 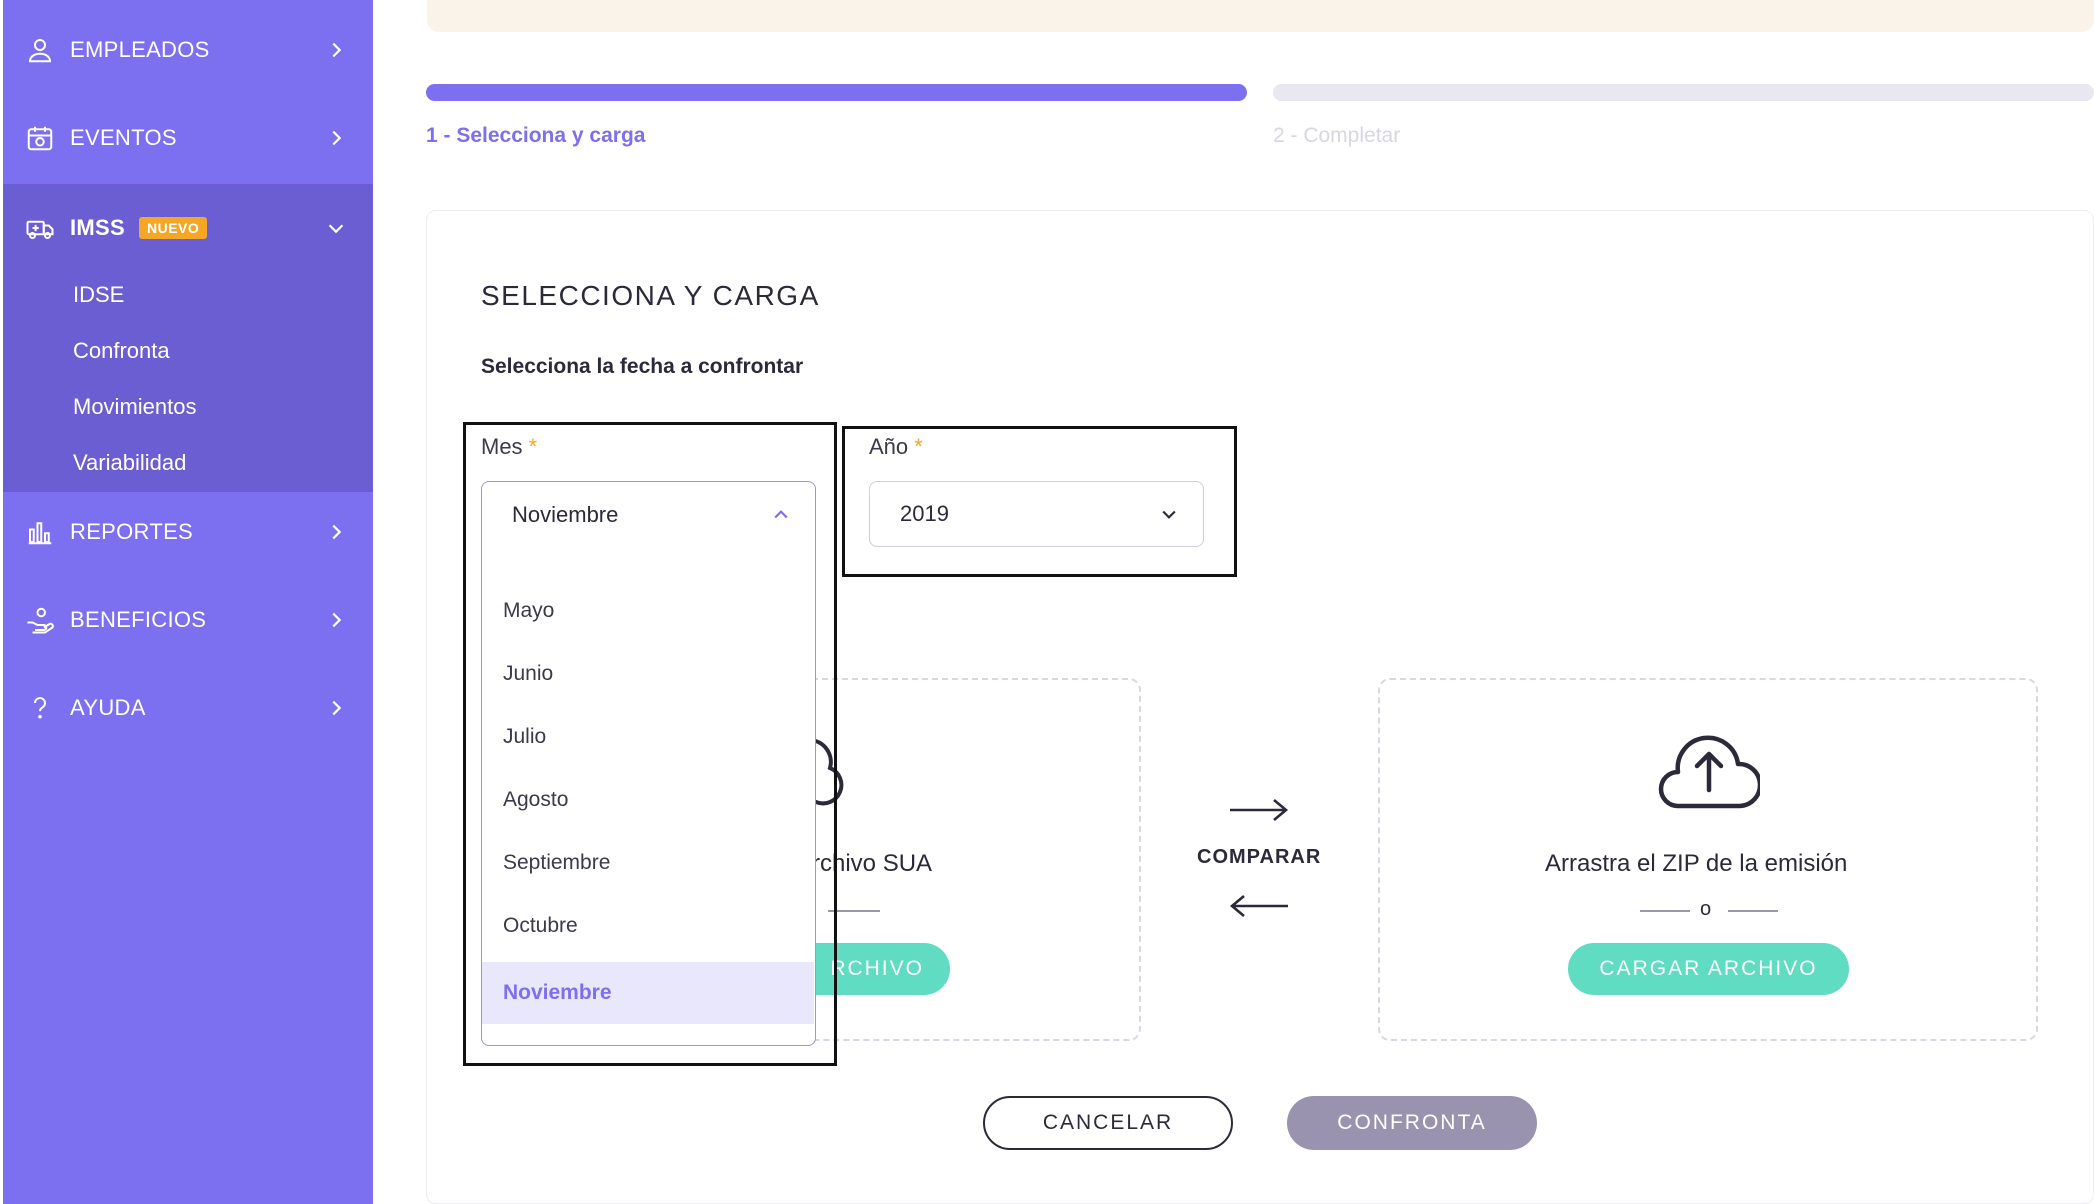 What do you see at coordinates (509, 446) in the screenshot?
I see `month-label: Mes *` at bounding box center [509, 446].